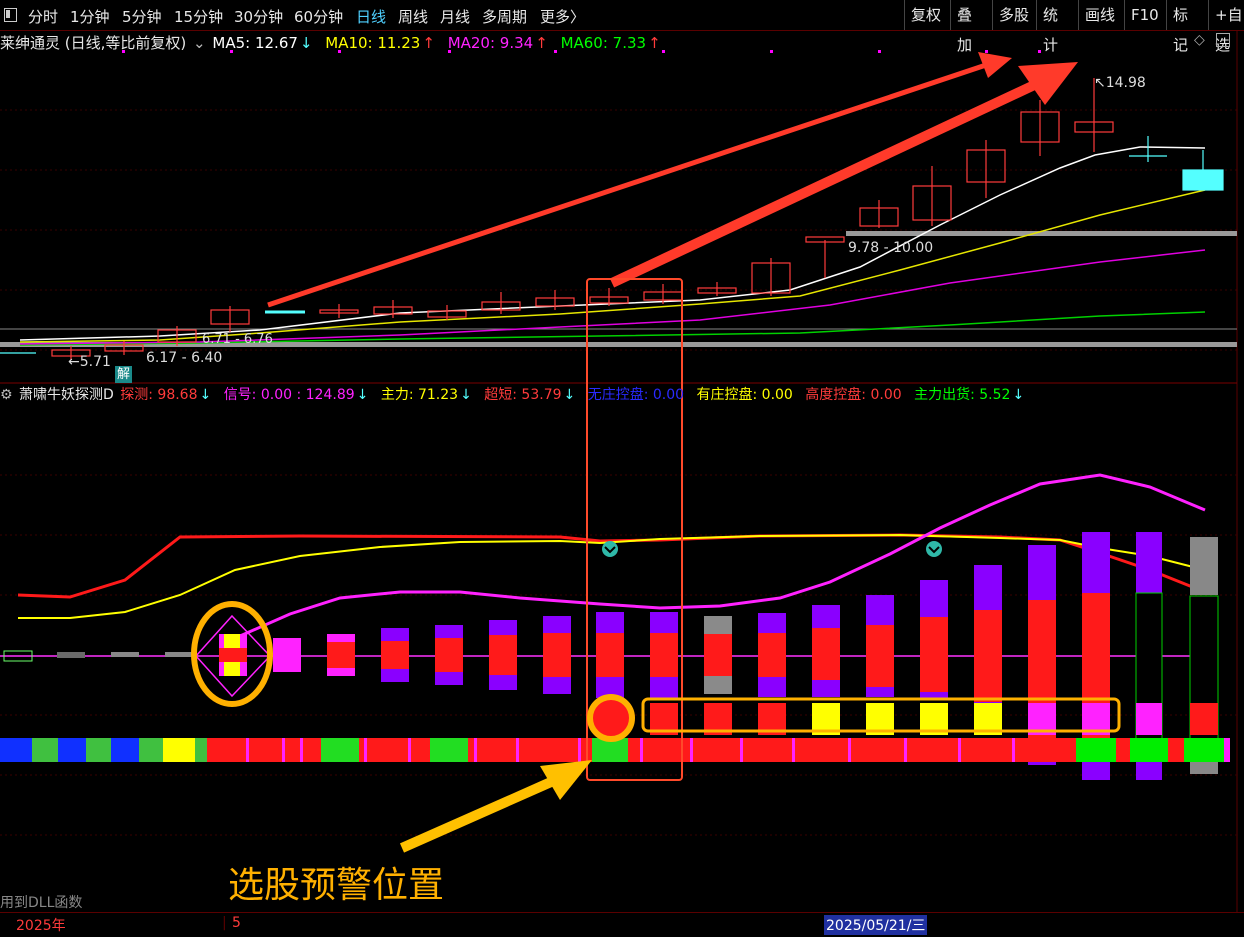 Image resolution: width=1244 pixels, height=937 pixels. What do you see at coordinates (603, 43) in the screenshot?
I see `ma60-value: MA60: 7.33` at bounding box center [603, 43].